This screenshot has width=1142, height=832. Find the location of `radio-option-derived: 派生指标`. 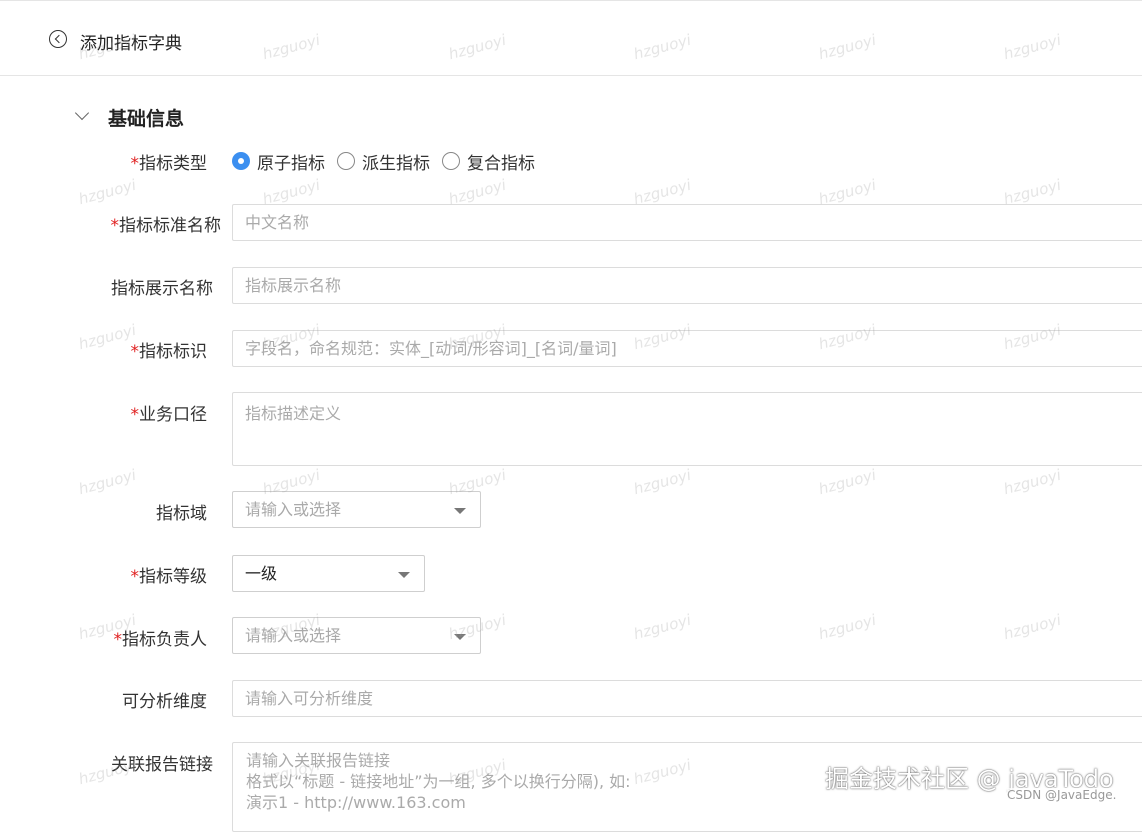

radio-option-derived: 派生指标 is located at coordinates (383, 161).